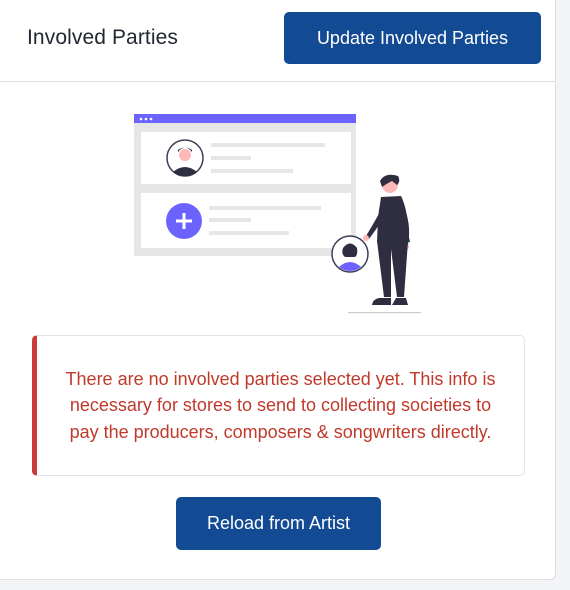 This screenshot has height=590, width=570. What do you see at coordinates (412, 38) in the screenshot?
I see `update-involved-parties-button: Update Involved Parties` at bounding box center [412, 38].